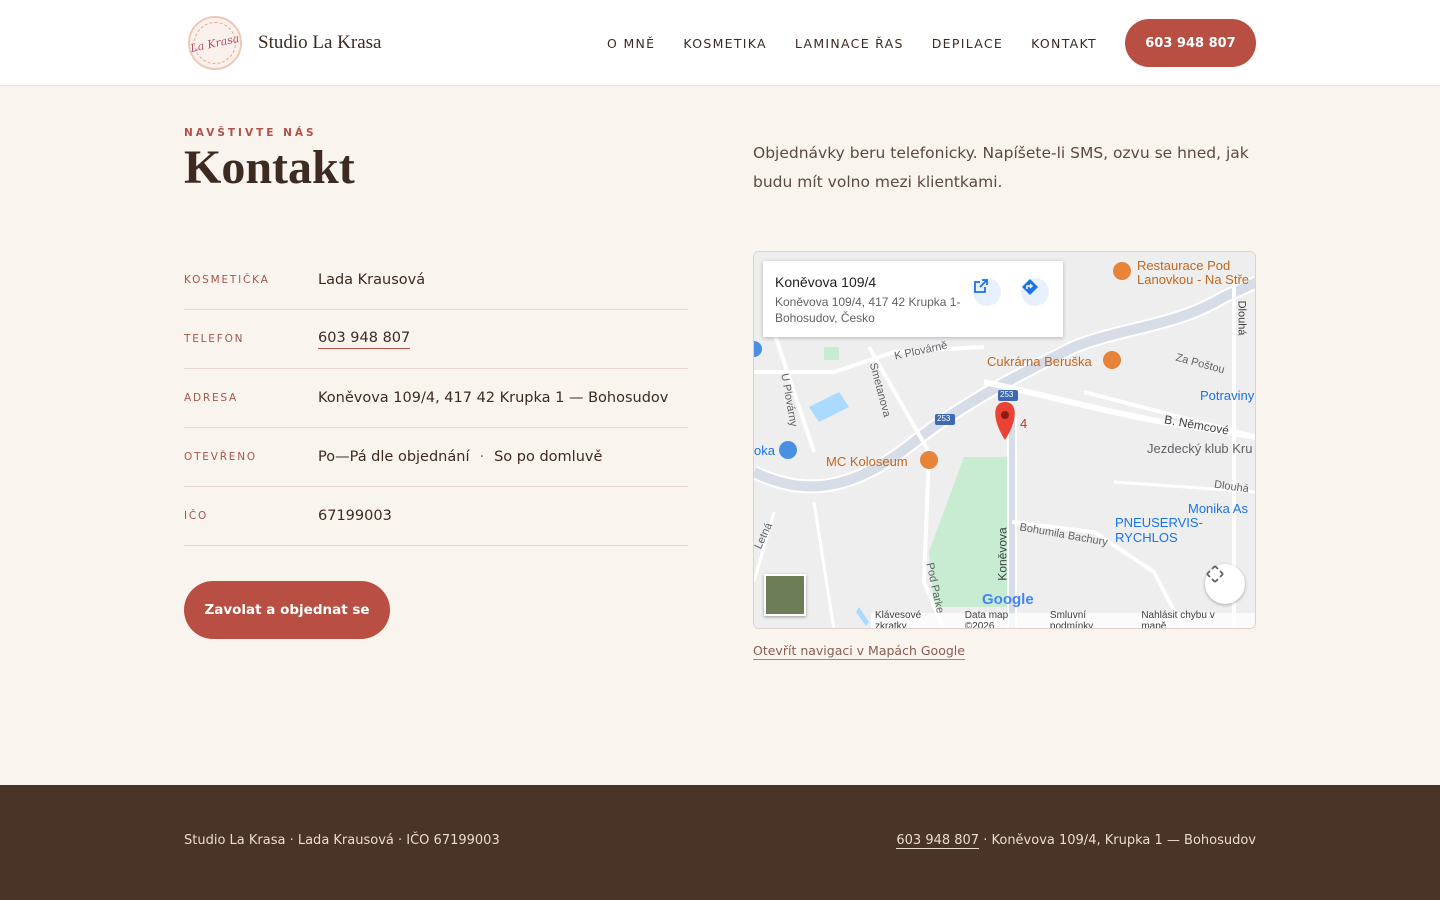  Describe the element at coordinates (548, 457) in the screenshot. I see `hours-saturday: So po domluvě` at that location.